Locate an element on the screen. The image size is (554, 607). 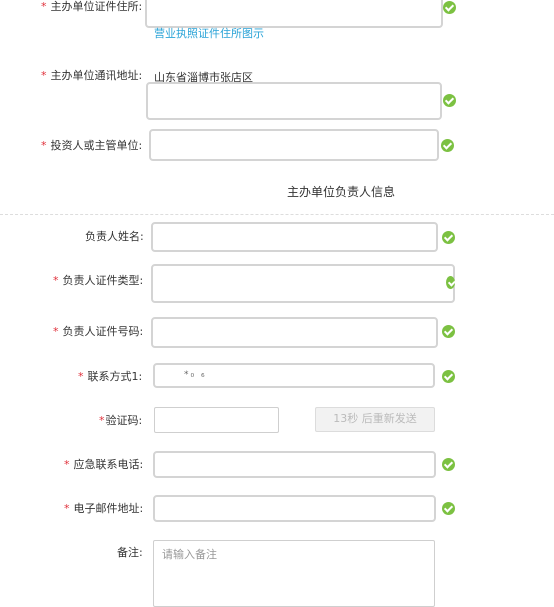
verify-code-input is located at coordinates (216, 420).